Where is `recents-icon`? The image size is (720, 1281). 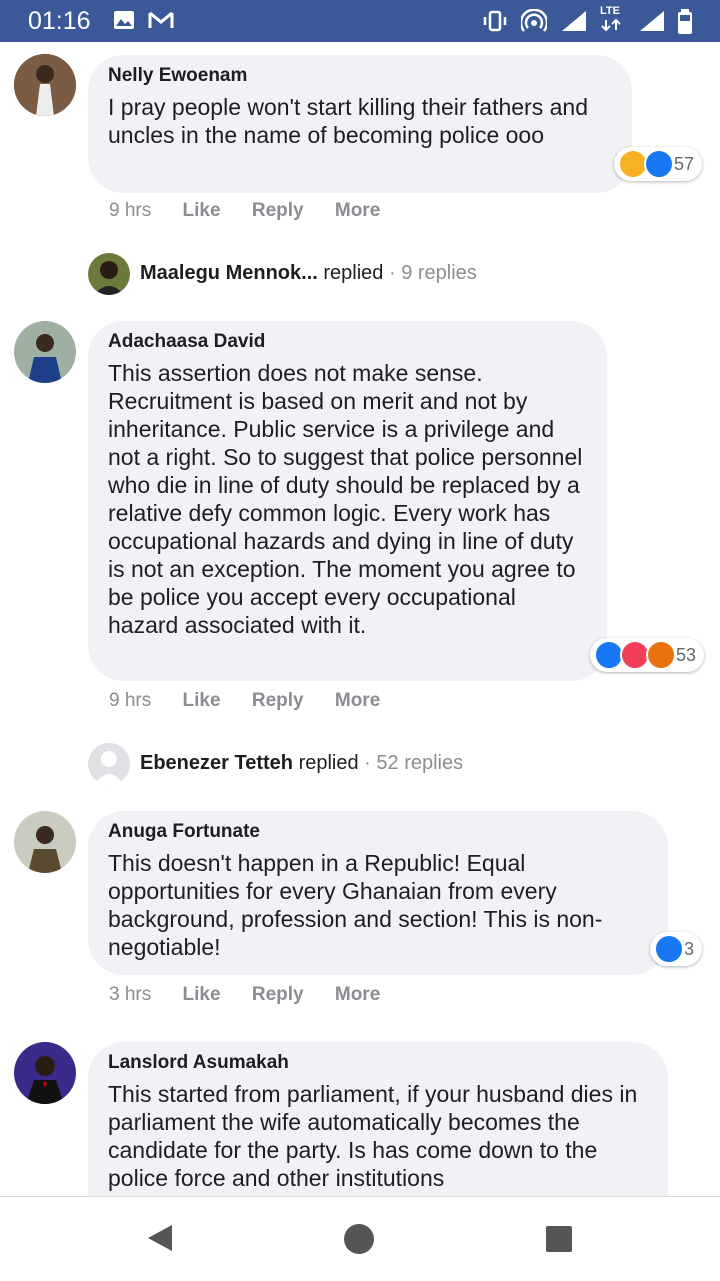 recents-icon is located at coordinates (559, 1239).